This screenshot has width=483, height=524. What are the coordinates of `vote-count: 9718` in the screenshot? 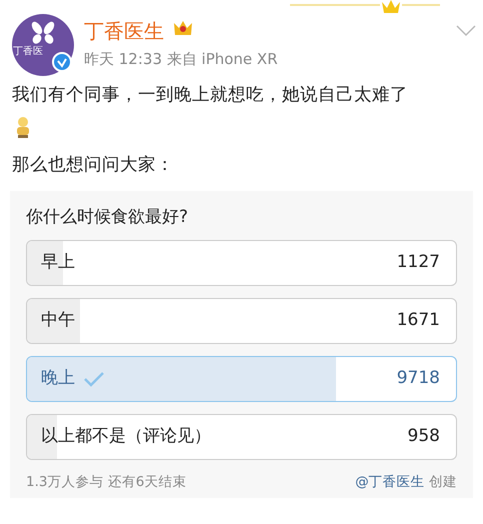 It's located at (418, 378).